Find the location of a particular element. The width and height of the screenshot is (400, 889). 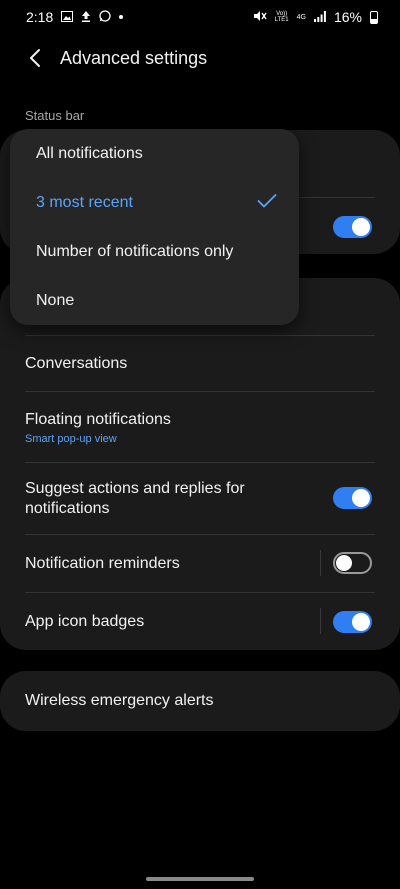

battery-icon is located at coordinates (374, 17).